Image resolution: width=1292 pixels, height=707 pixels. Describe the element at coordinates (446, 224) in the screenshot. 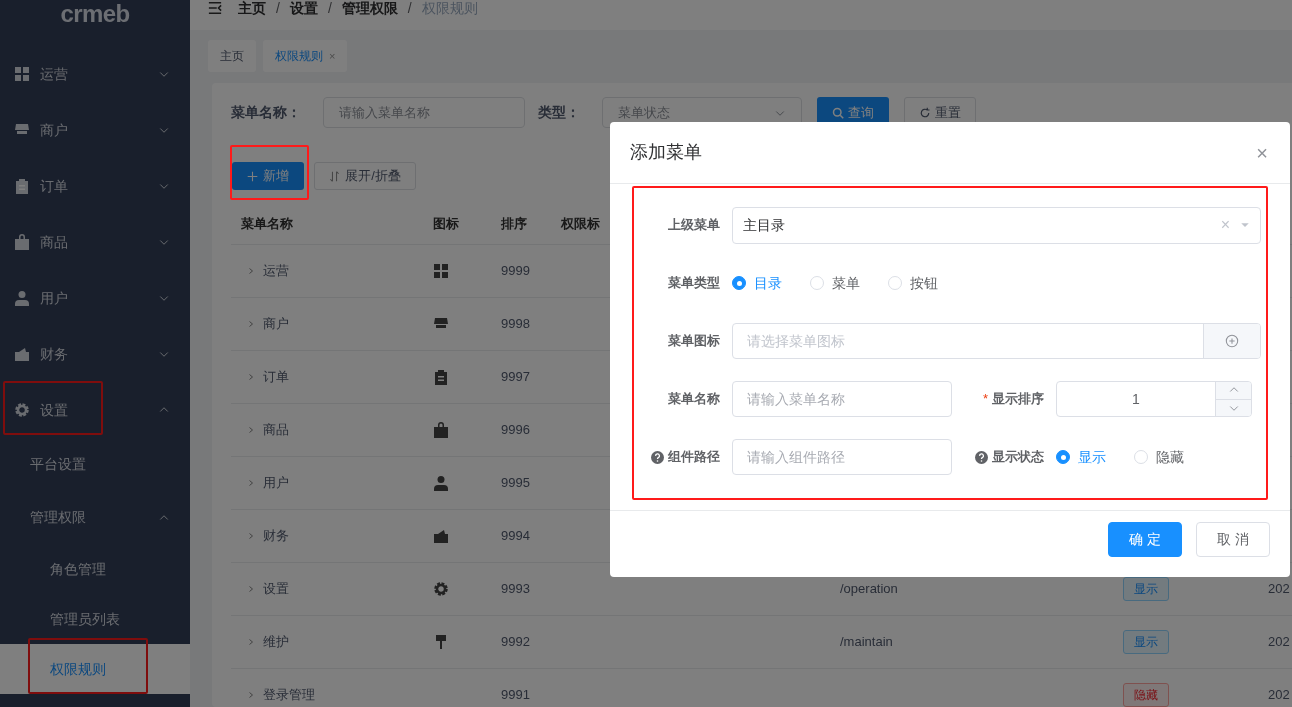

I see `column-header: 图标` at that location.